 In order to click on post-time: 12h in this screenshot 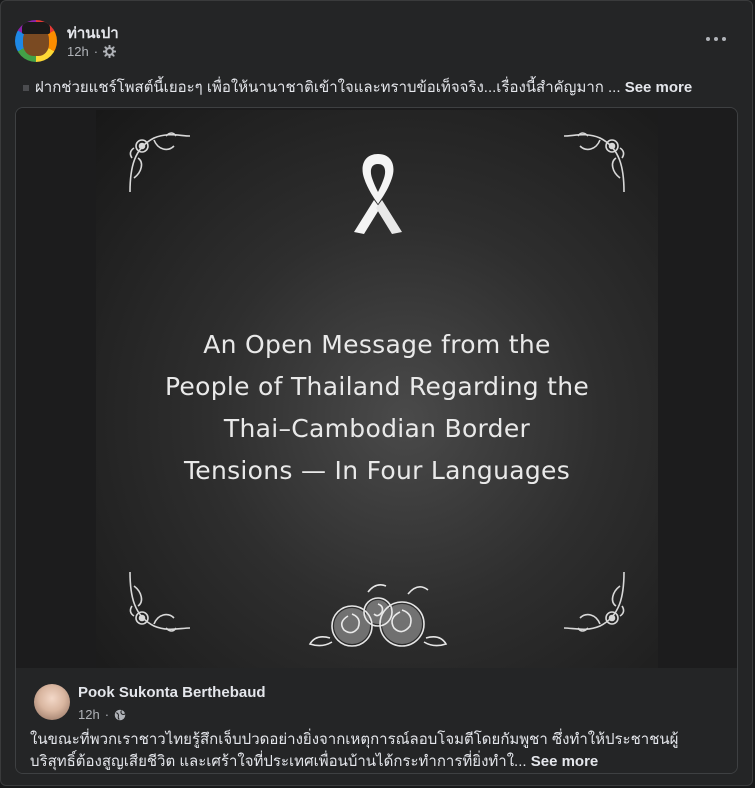, I will do `click(78, 51)`.